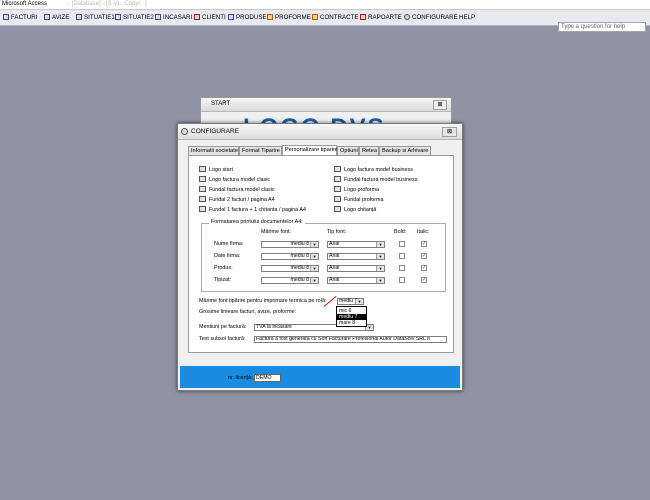  I want to click on tab-optiuni: Optiuni, so click(348, 150).